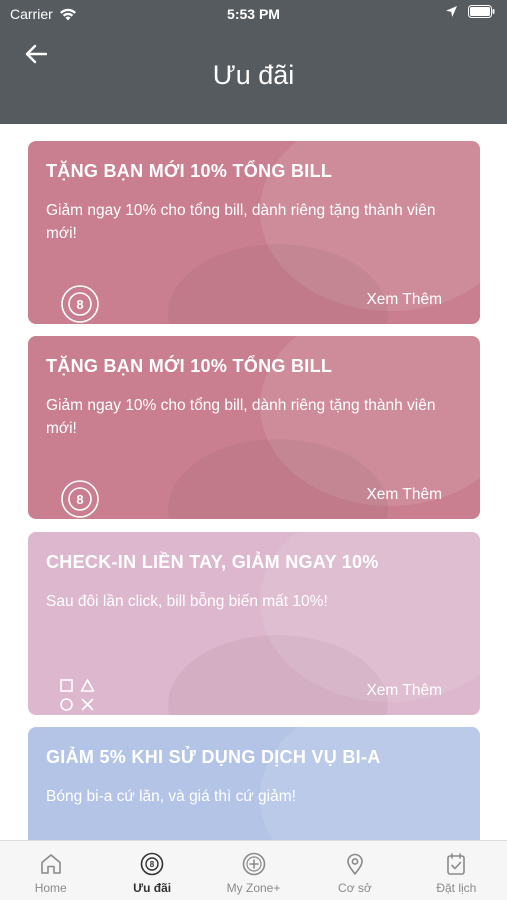 This screenshot has height=900, width=507. I want to click on tab-label: Home, so click(50, 888).